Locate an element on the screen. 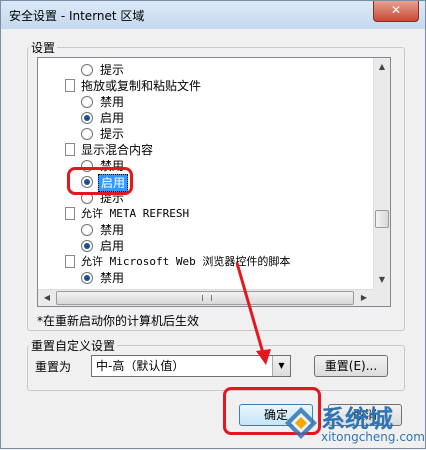 This screenshot has width=426, height=450. watermark: 系统城 xitongcheng.com is located at coordinates (354, 424).